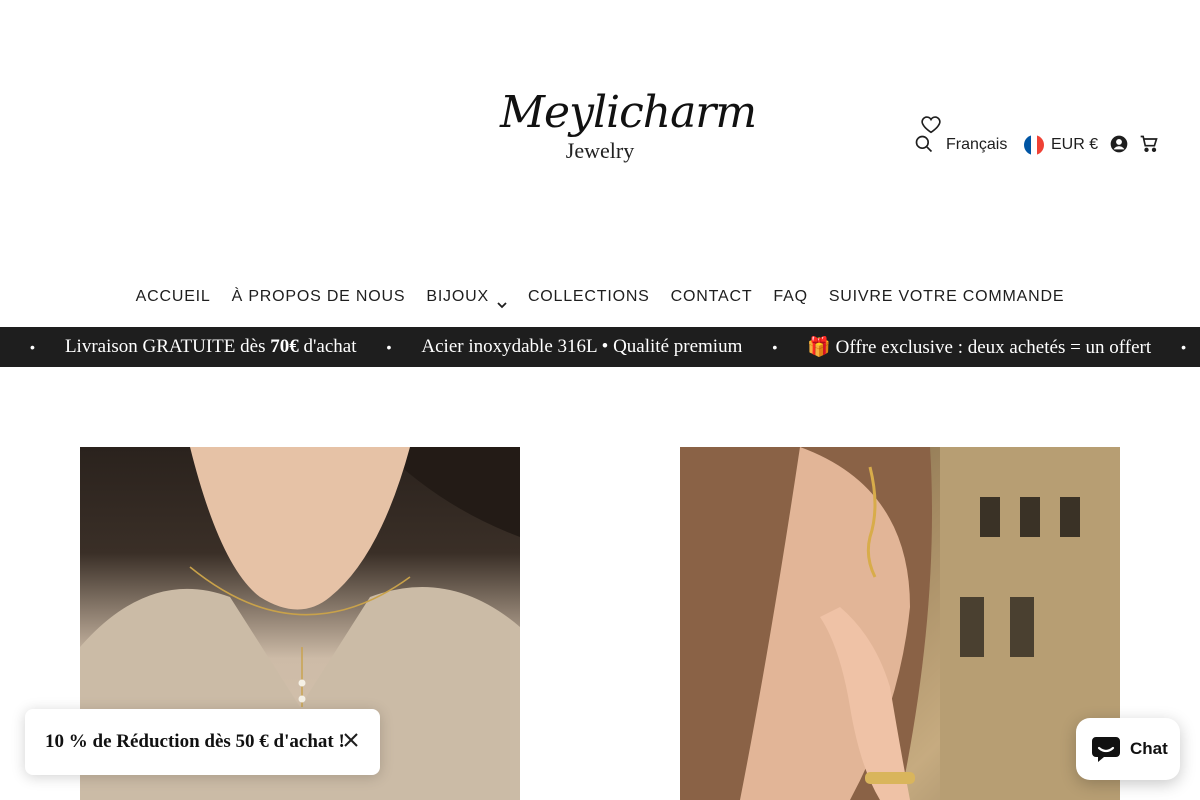 The image size is (1200, 800). I want to click on nav-item-accueil: ACCUEIL, so click(173, 297).